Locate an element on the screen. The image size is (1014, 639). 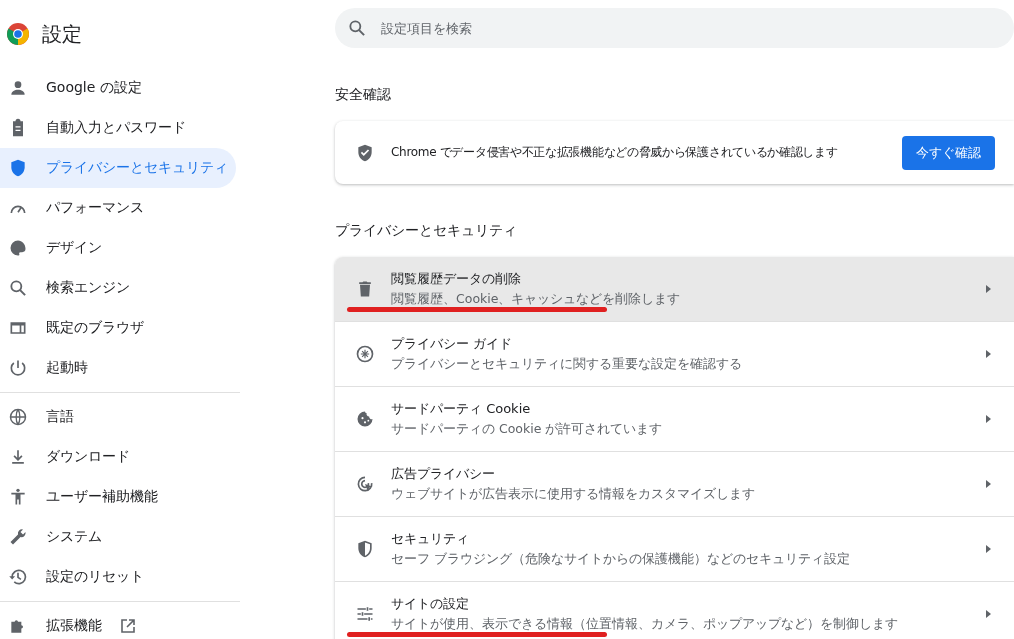
history-icon is located at coordinates (18, 577).